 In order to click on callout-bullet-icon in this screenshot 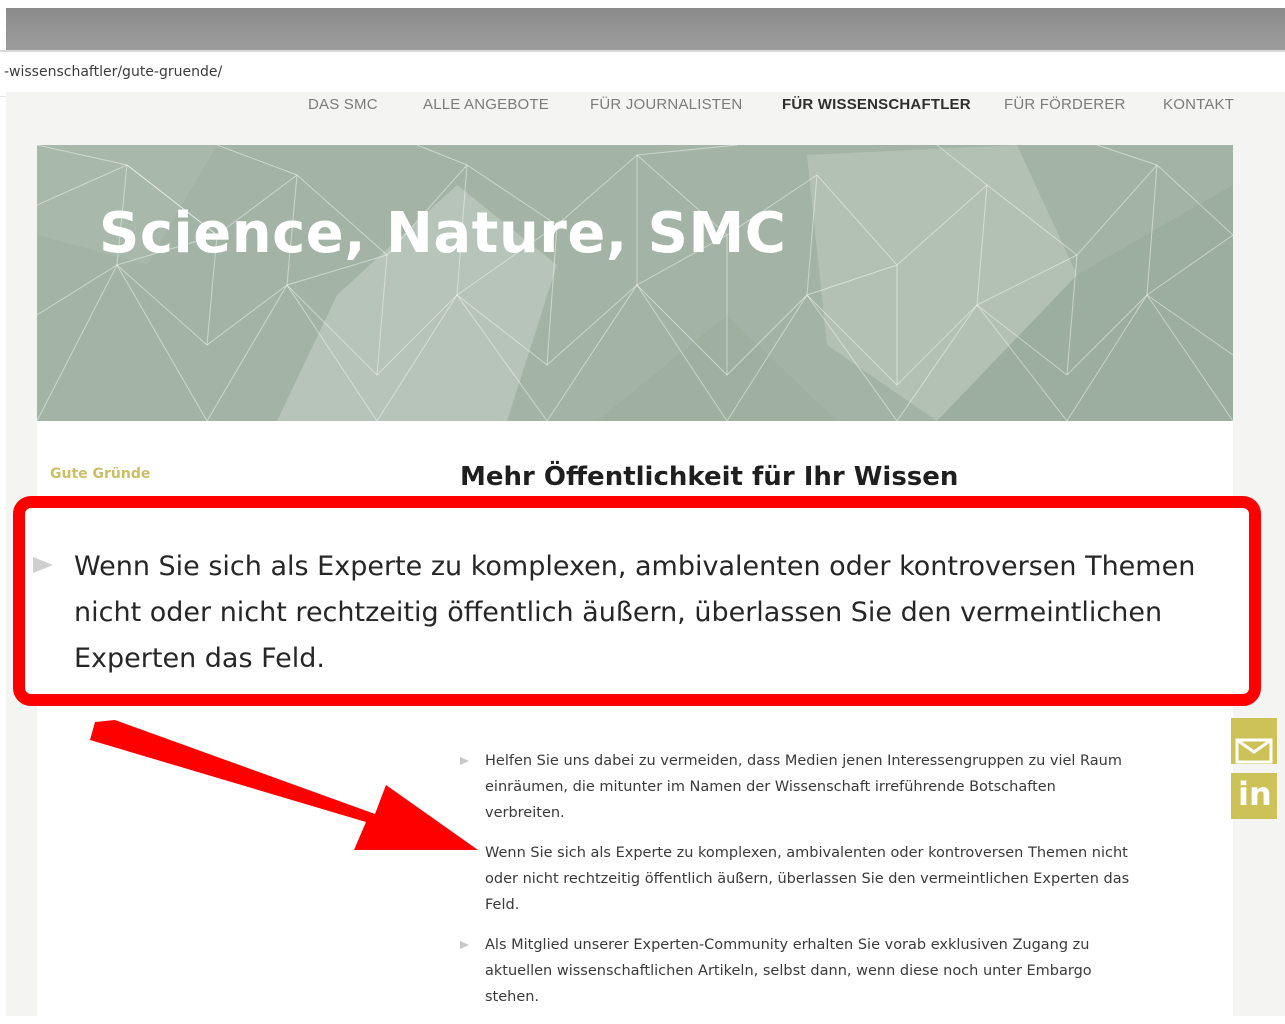, I will do `click(43, 565)`.